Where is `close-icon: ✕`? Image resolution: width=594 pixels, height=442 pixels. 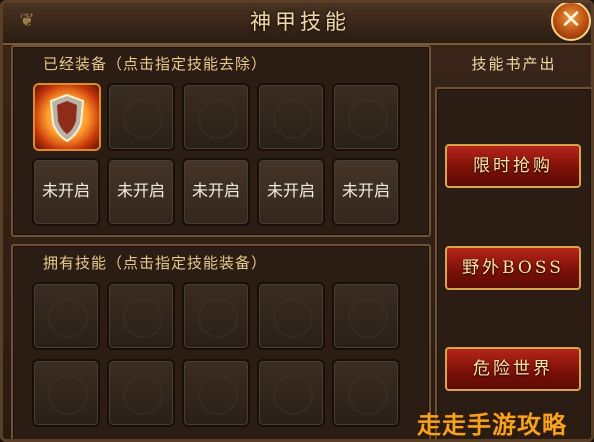
close-icon: ✕ is located at coordinates (571, 22).